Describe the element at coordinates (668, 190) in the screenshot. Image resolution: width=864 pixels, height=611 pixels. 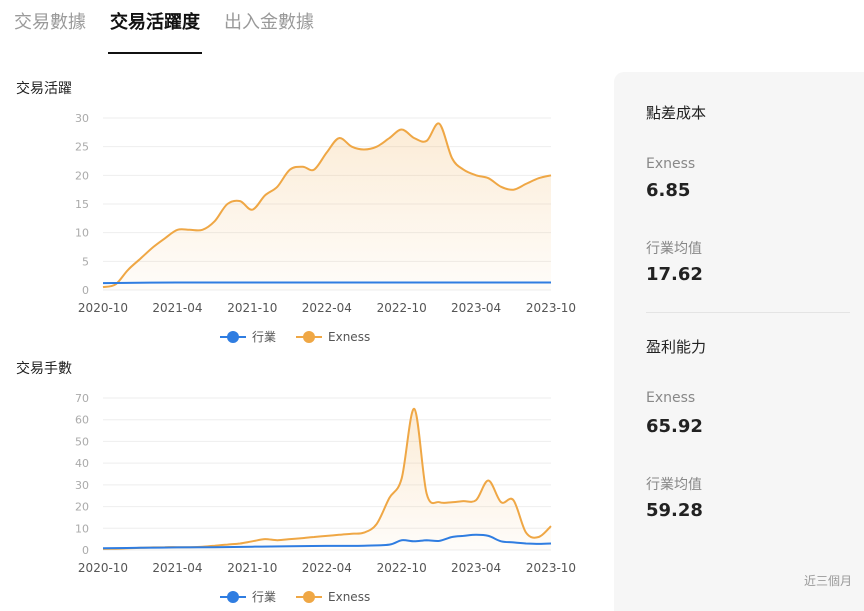
I see `spread-broker-value: 6.85` at that location.